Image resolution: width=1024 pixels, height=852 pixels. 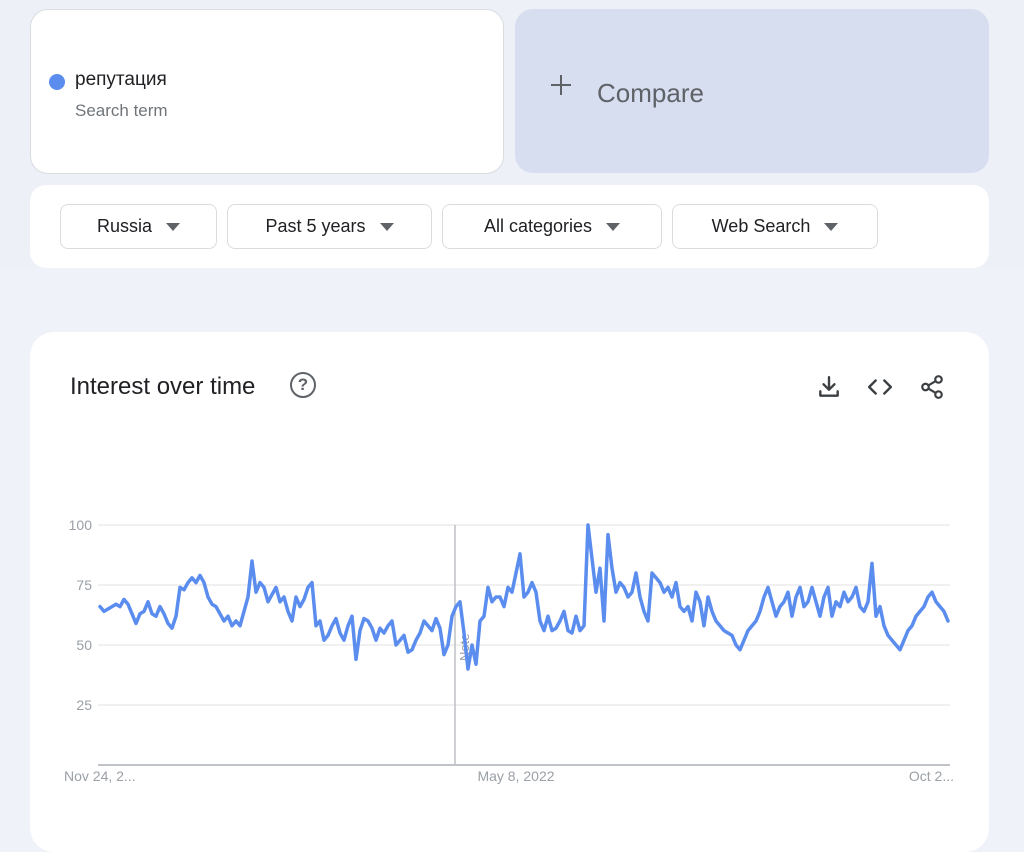 What do you see at coordinates (84, 645) in the screenshot?
I see `y-tick-label: 50` at bounding box center [84, 645].